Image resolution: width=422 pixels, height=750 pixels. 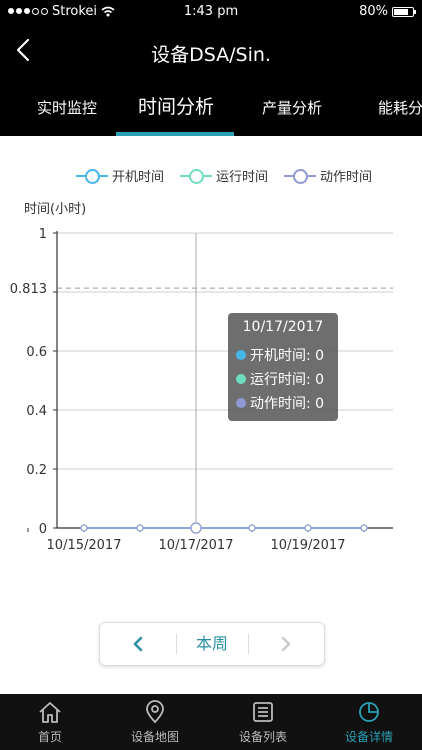 I want to click on chart-tooltip: 10/17/2017 开机时间: 0 运行时间: 0 动作时间: 0, so click(x=283, y=367).